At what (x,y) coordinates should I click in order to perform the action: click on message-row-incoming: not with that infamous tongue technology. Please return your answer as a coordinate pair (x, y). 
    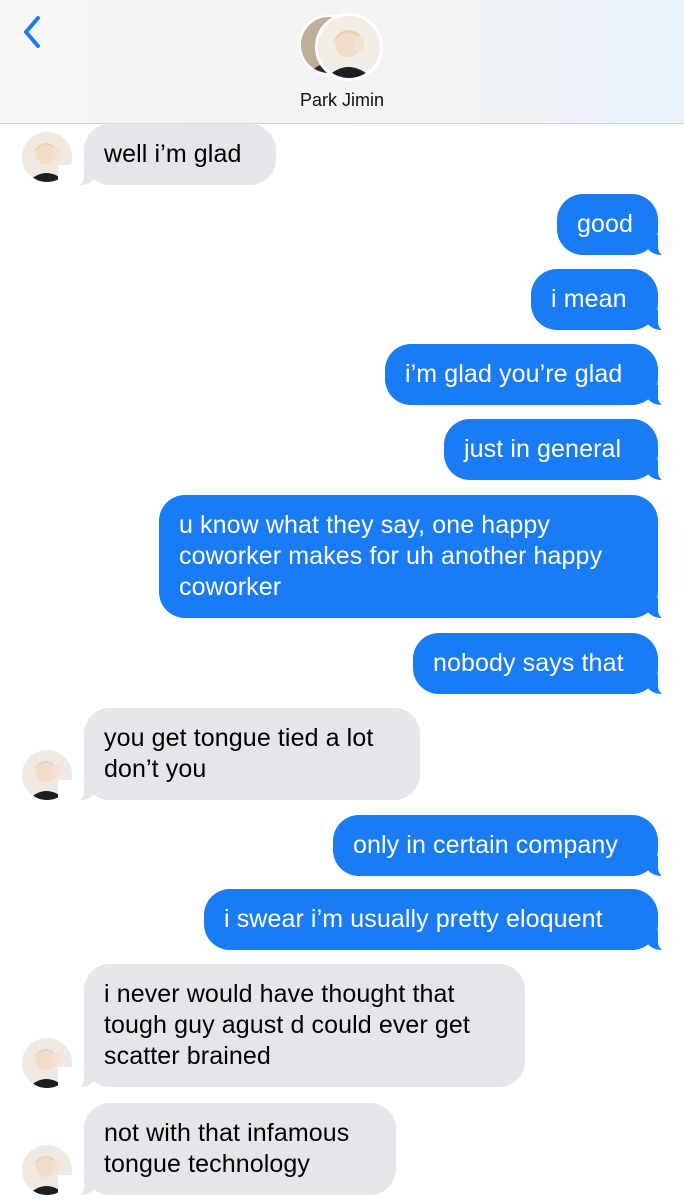
    Looking at the image, I should click on (342, 1150).